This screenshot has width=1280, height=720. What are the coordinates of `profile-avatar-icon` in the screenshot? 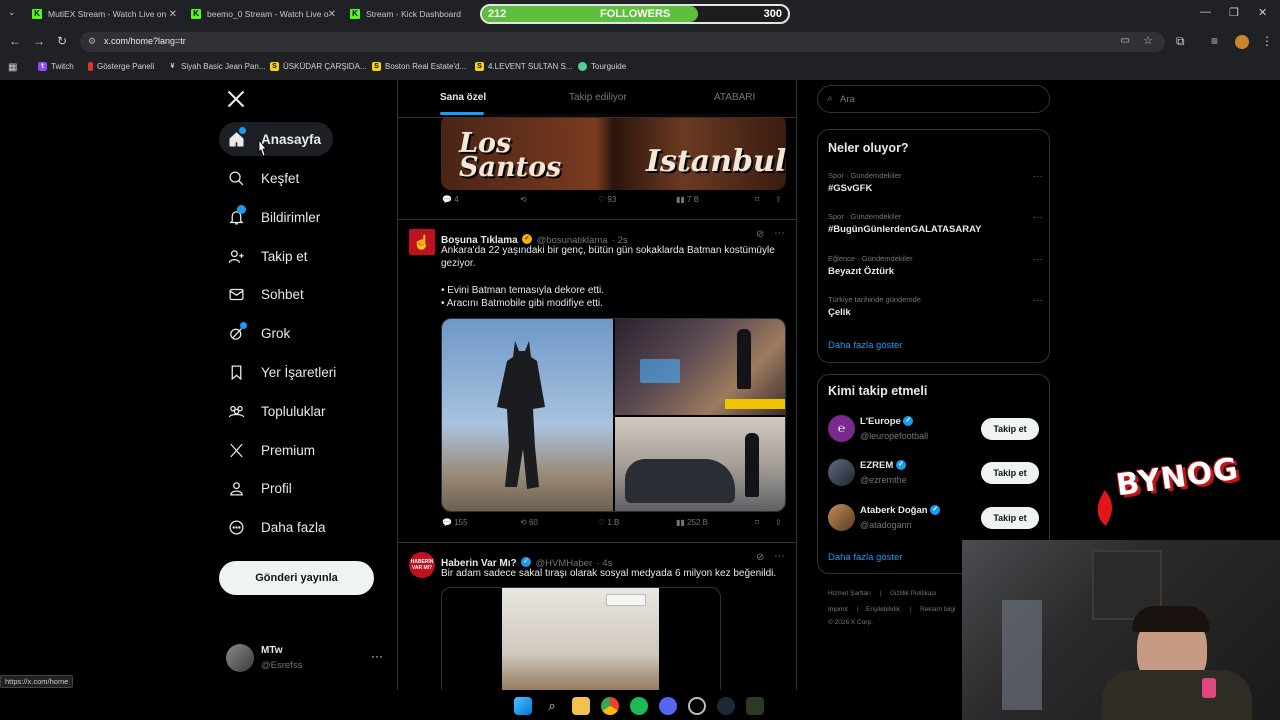 It's located at (1242, 42).